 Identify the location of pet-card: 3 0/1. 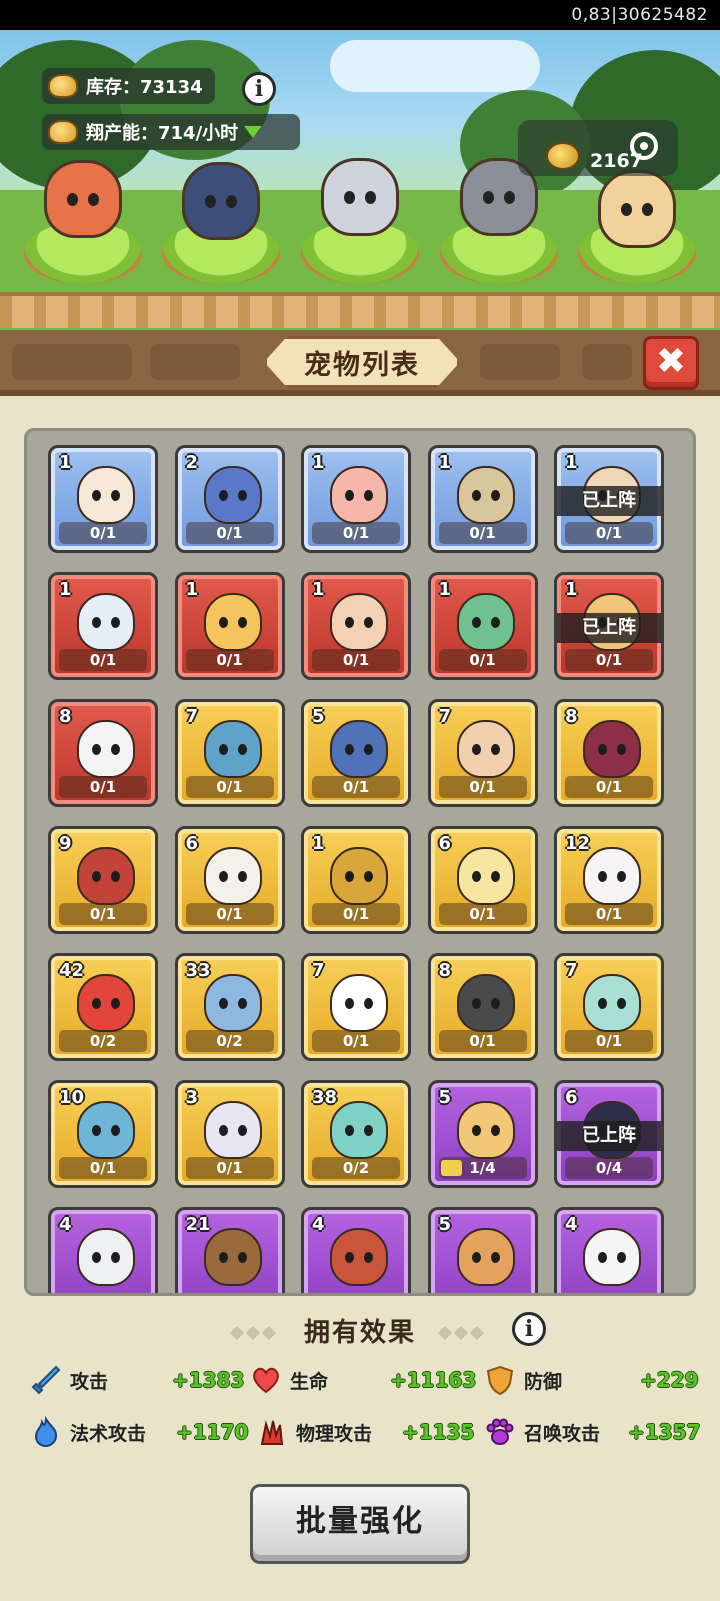
(229, 1134).